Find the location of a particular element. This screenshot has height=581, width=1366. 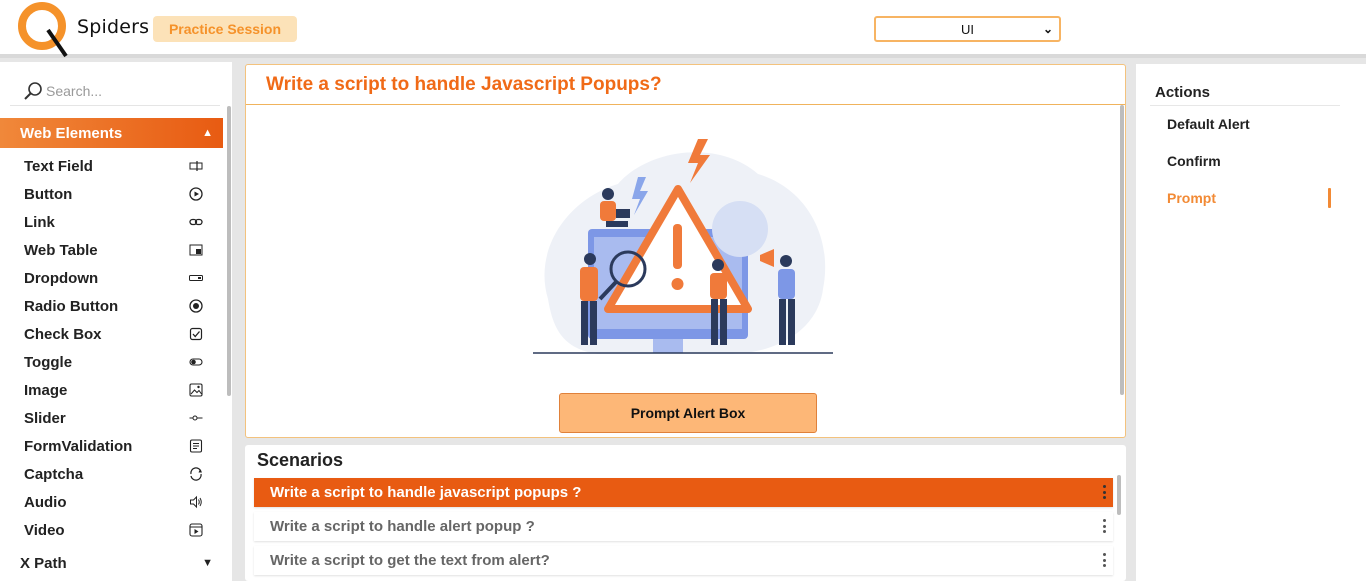

caret-down-icon: ▼ is located at coordinates (207, 563).